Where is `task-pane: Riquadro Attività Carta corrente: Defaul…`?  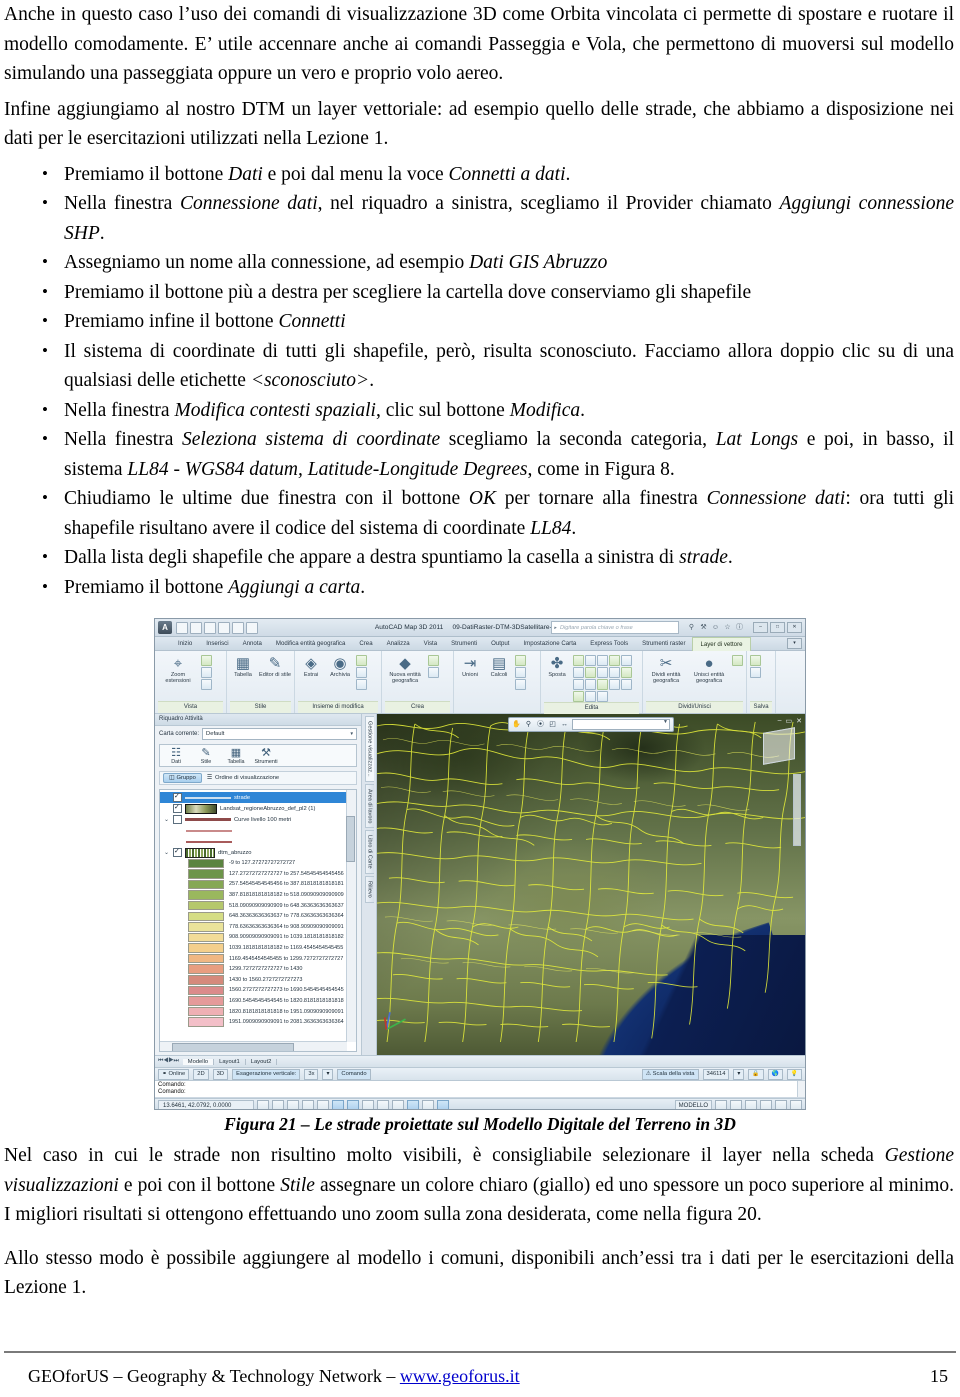 task-pane: Riquadro Attività Carta corrente: Defaul… is located at coordinates (258, 884).